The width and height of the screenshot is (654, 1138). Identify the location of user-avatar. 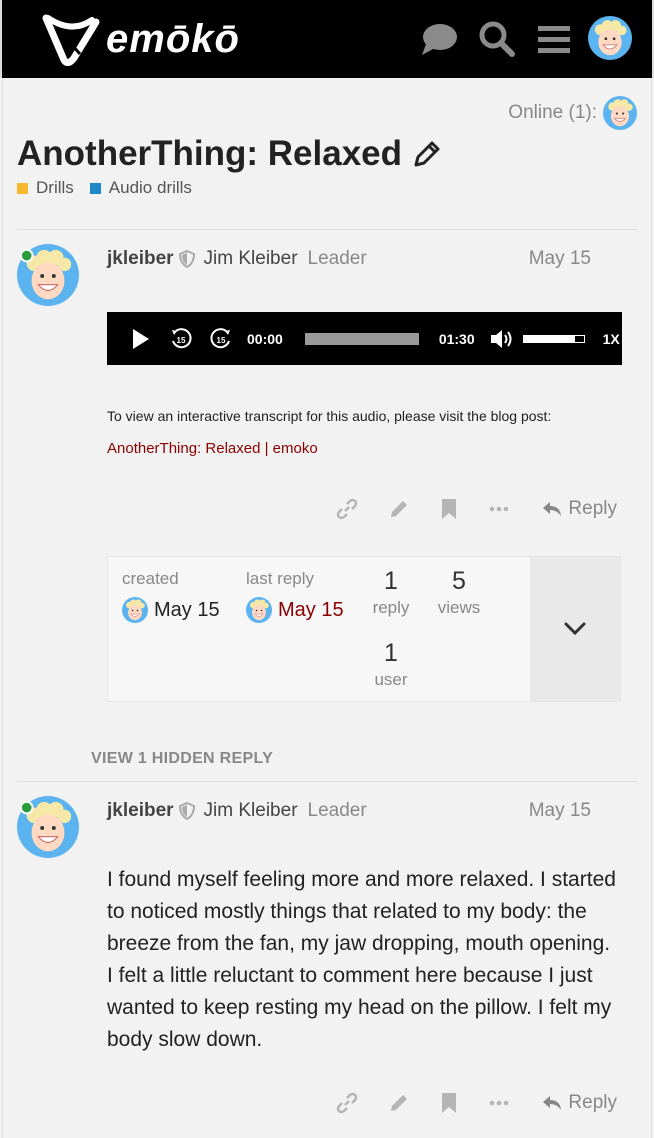
(610, 38).